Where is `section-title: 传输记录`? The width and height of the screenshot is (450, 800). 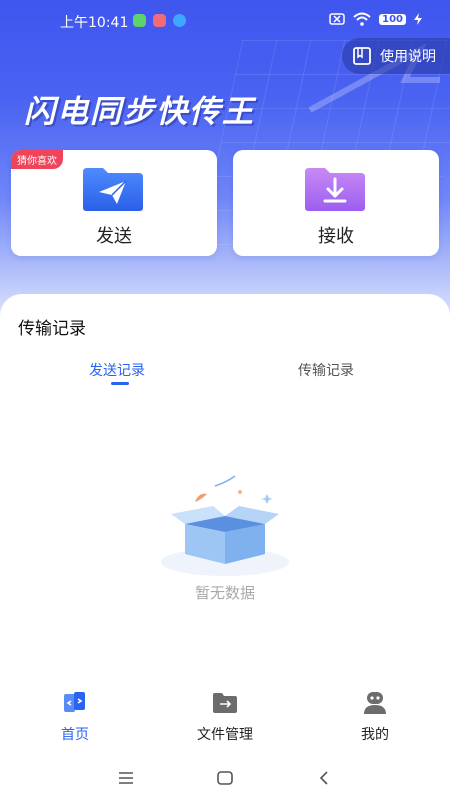
section-title: 传输记录 is located at coordinates (52, 329).